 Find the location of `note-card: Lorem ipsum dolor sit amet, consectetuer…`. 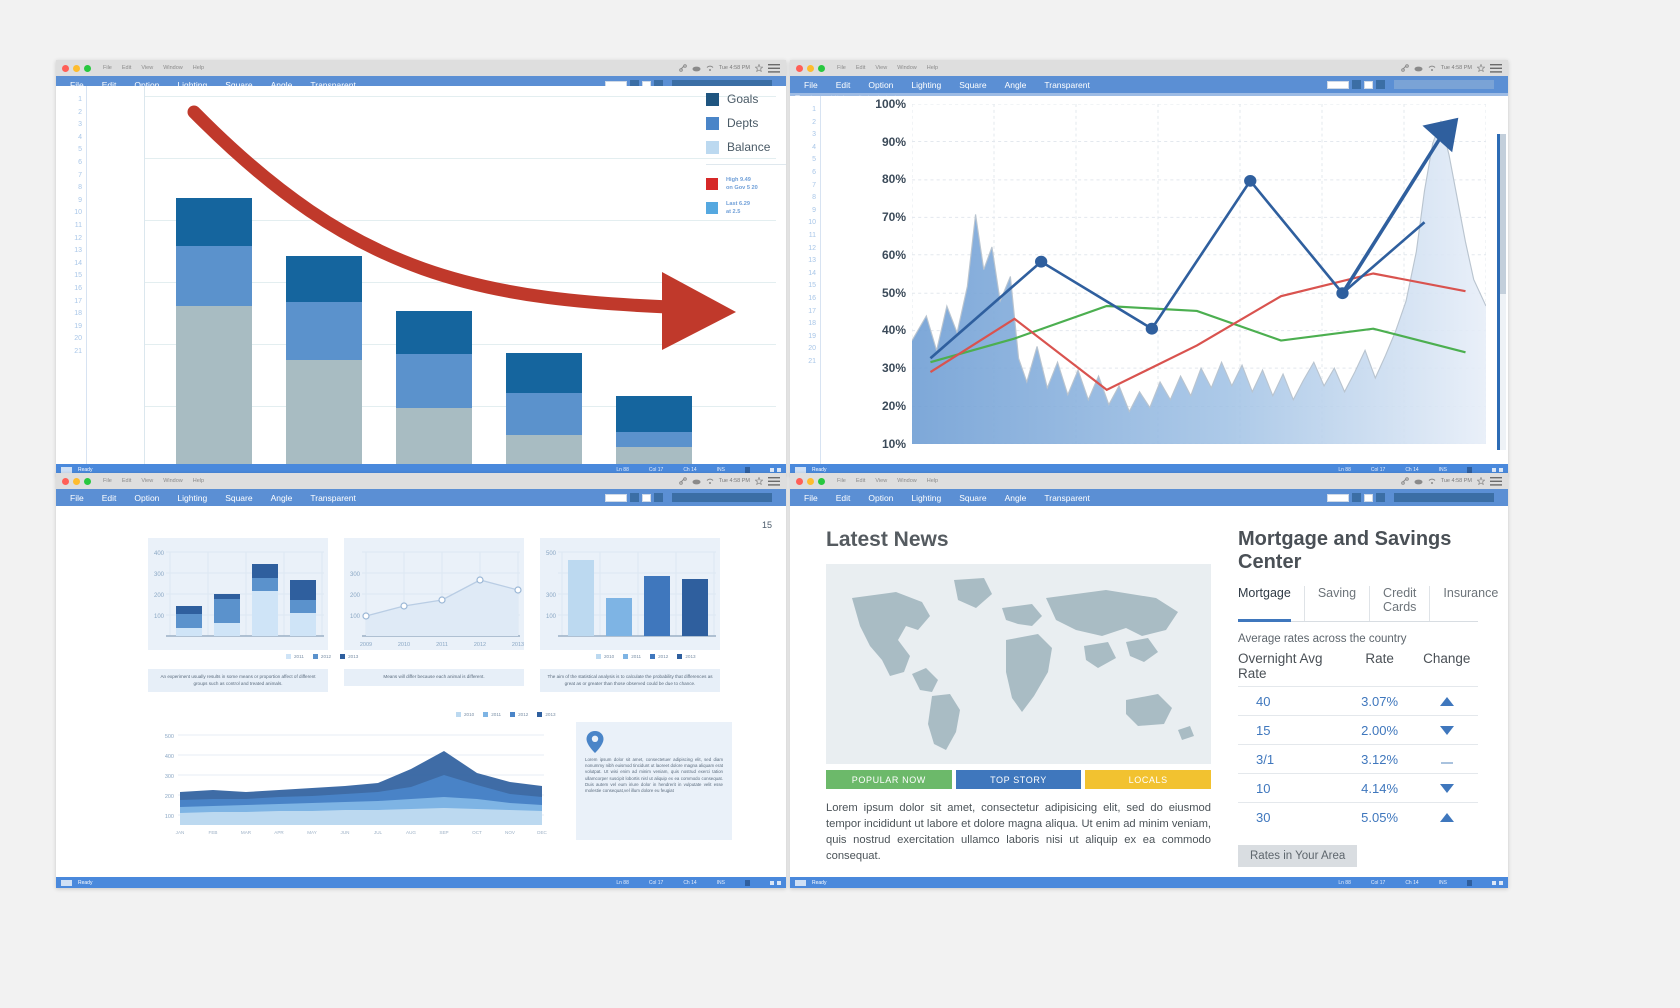

note-card: Lorem ipsum dolor sit amet, consectetuer… is located at coordinates (654, 781).